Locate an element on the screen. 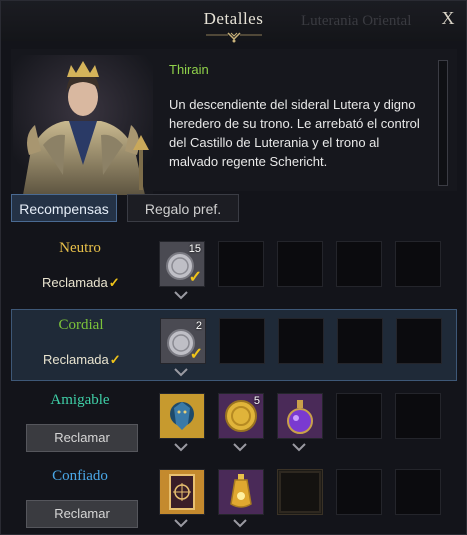 The image size is (467, 535). description-scrollbar is located at coordinates (443, 123).